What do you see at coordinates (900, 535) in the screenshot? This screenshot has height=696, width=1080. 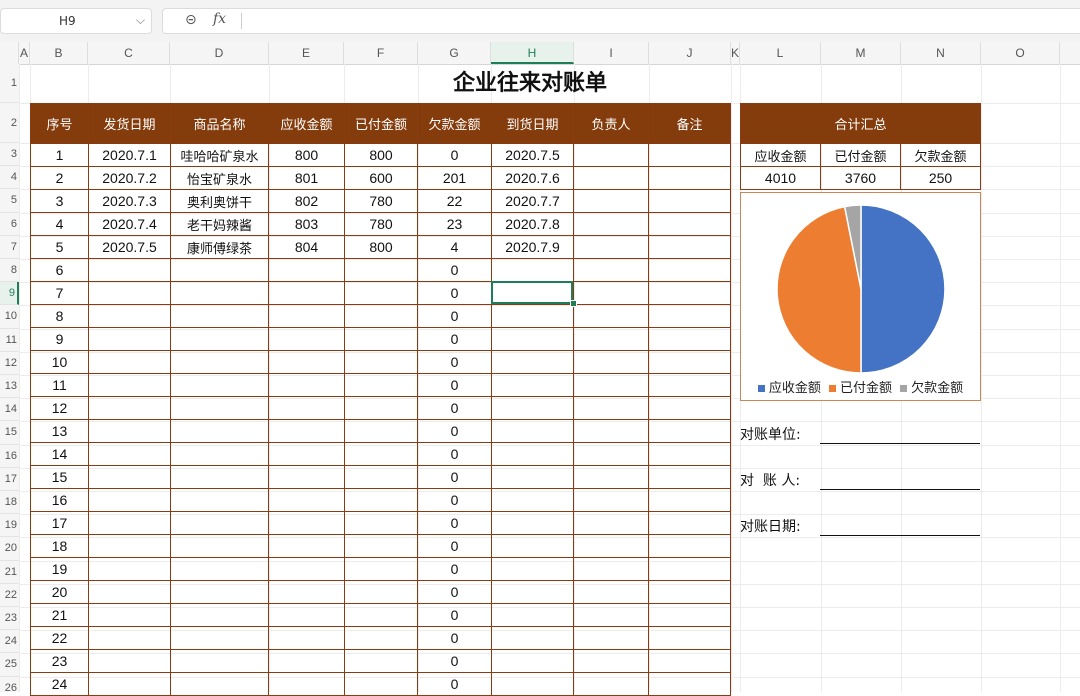 I see `reconcile-date-line` at bounding box center [900, 535].